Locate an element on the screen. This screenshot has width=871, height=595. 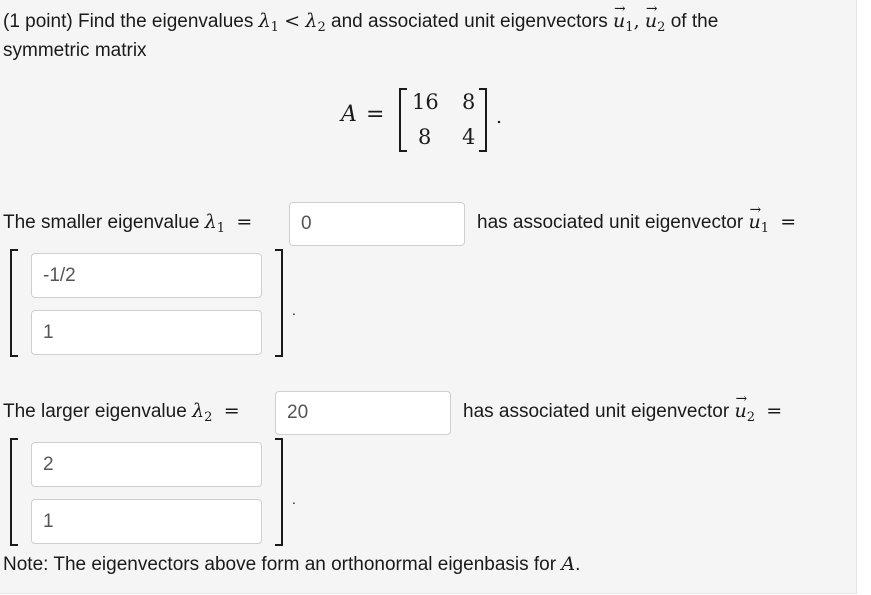
vector2-right-bracket is located at coordinates (279, 492).